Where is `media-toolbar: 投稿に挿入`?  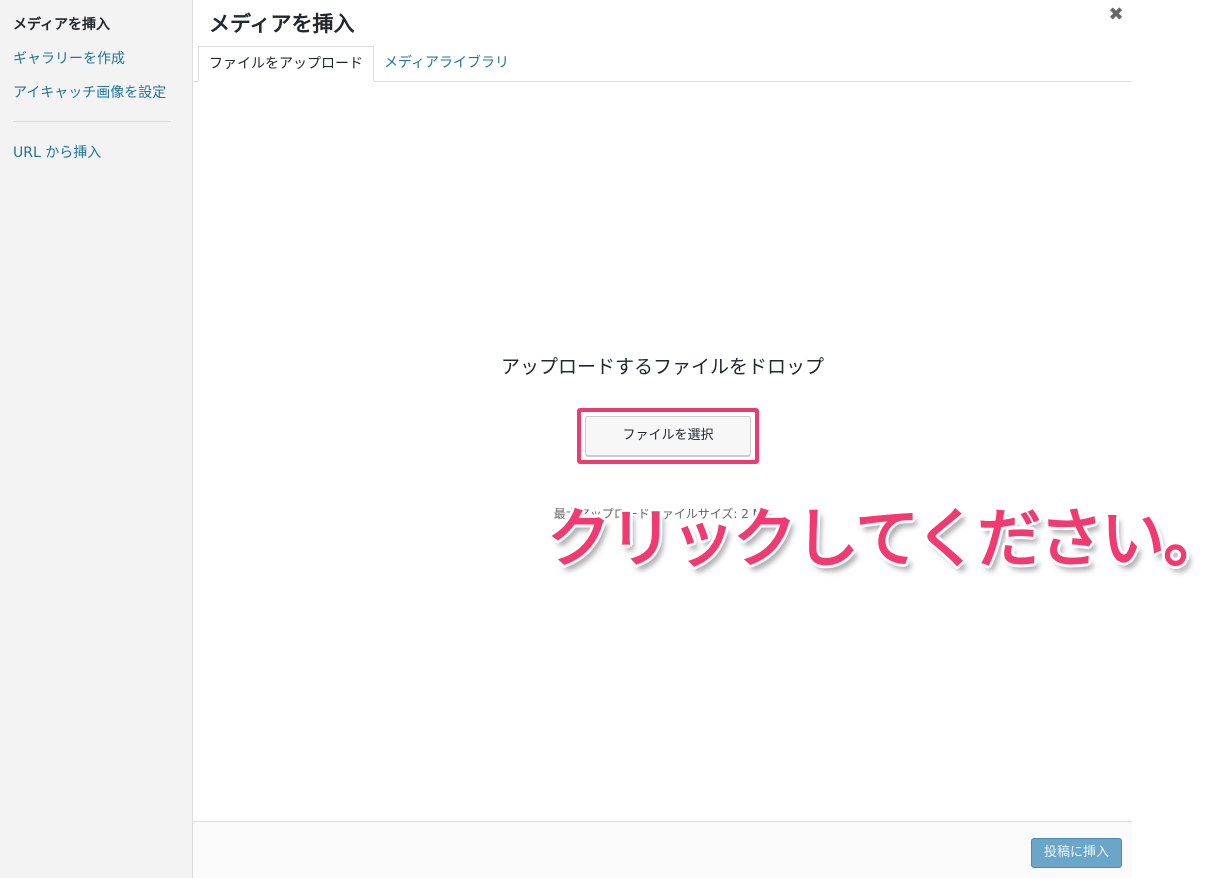
media-toolbar: 投稿に挿入 is located at coordinates (662, 849).